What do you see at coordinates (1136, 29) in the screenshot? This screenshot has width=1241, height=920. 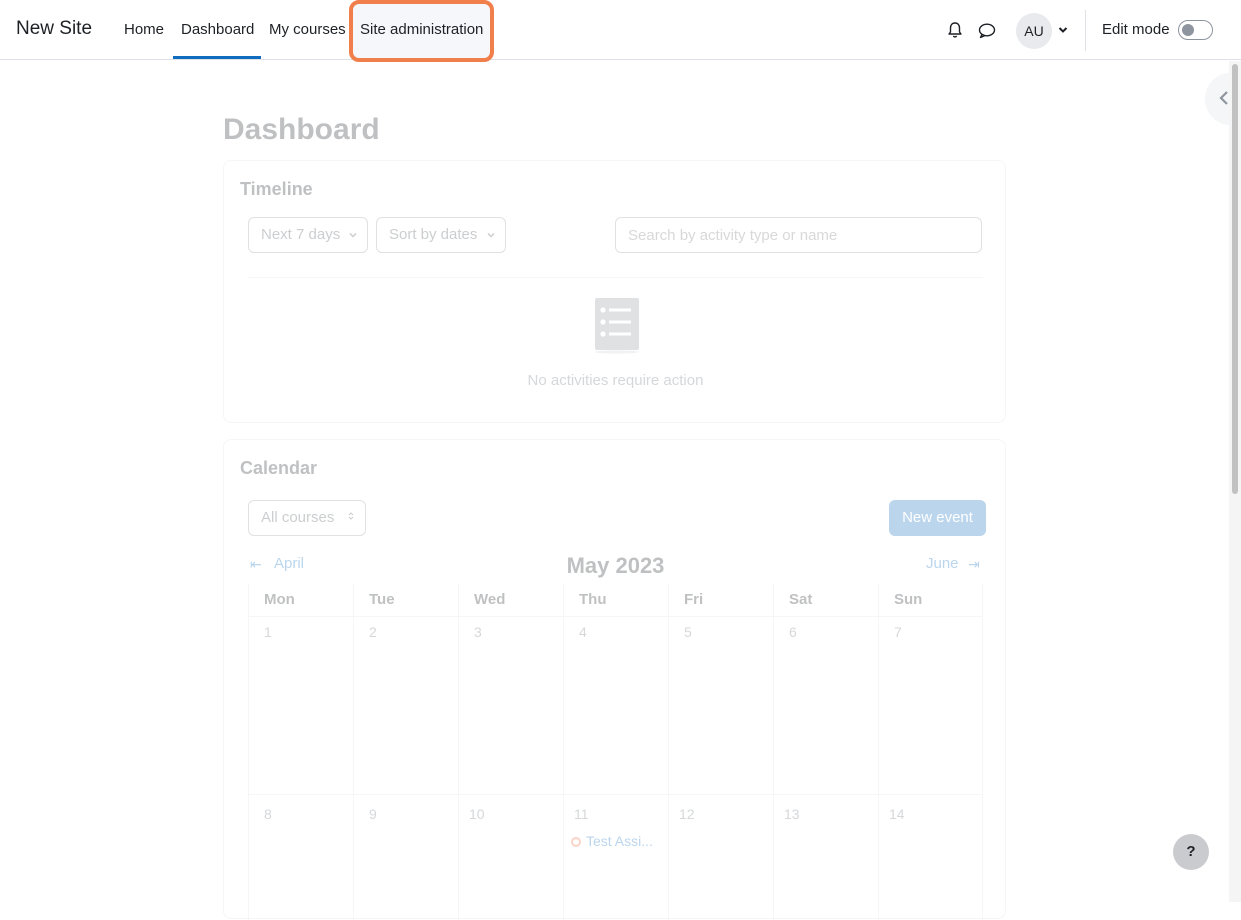 I see `edit-mode-label: Edit mode` at bounding box center [1136, 29].